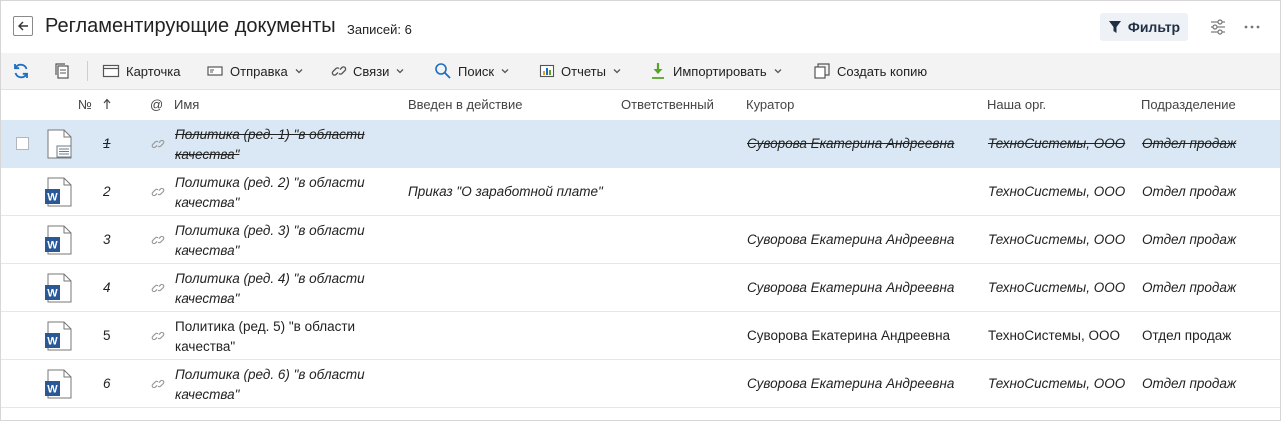  I want to click on generic-doc-icon, so click(59, 144).